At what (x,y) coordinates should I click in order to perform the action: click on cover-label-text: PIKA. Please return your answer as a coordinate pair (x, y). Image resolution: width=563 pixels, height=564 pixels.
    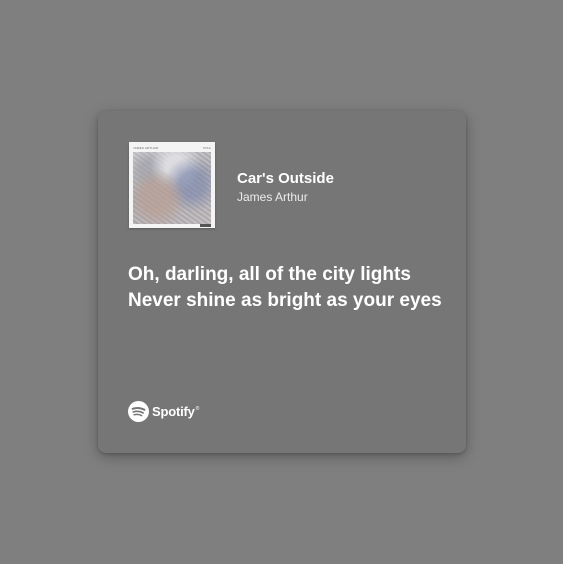
    Looking at the image, I should click on (207, 148).